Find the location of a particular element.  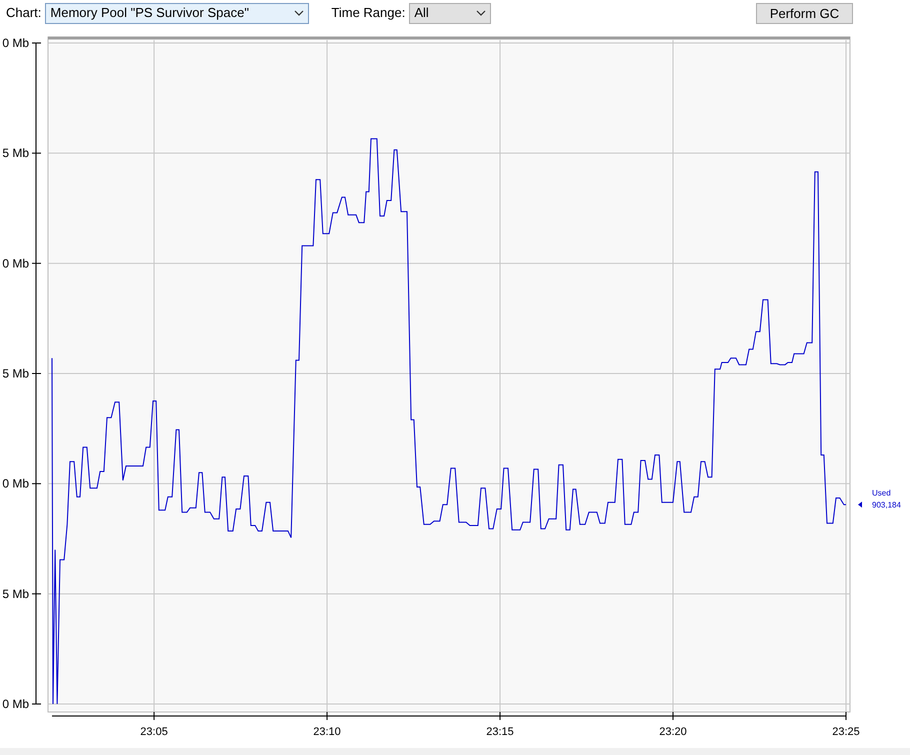

x-tick-label: 23:25 is located at coordinates (846, 732).